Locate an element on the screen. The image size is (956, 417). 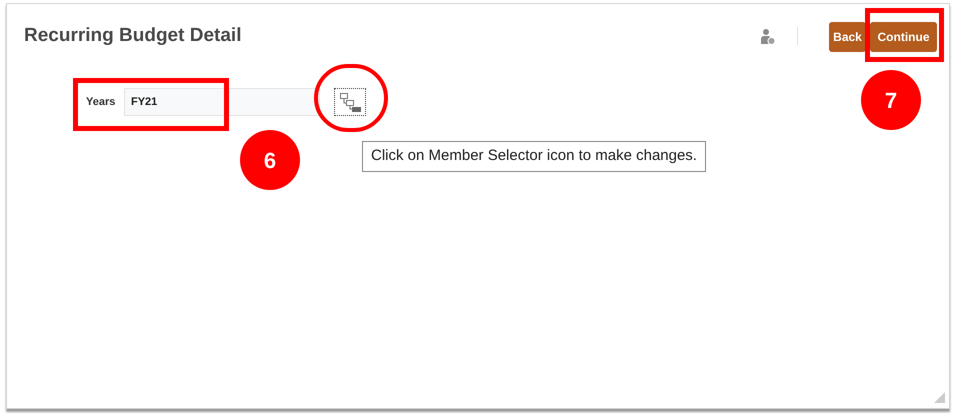
page-title: Recurring Budget Detail is located at coordinates (133, 36).